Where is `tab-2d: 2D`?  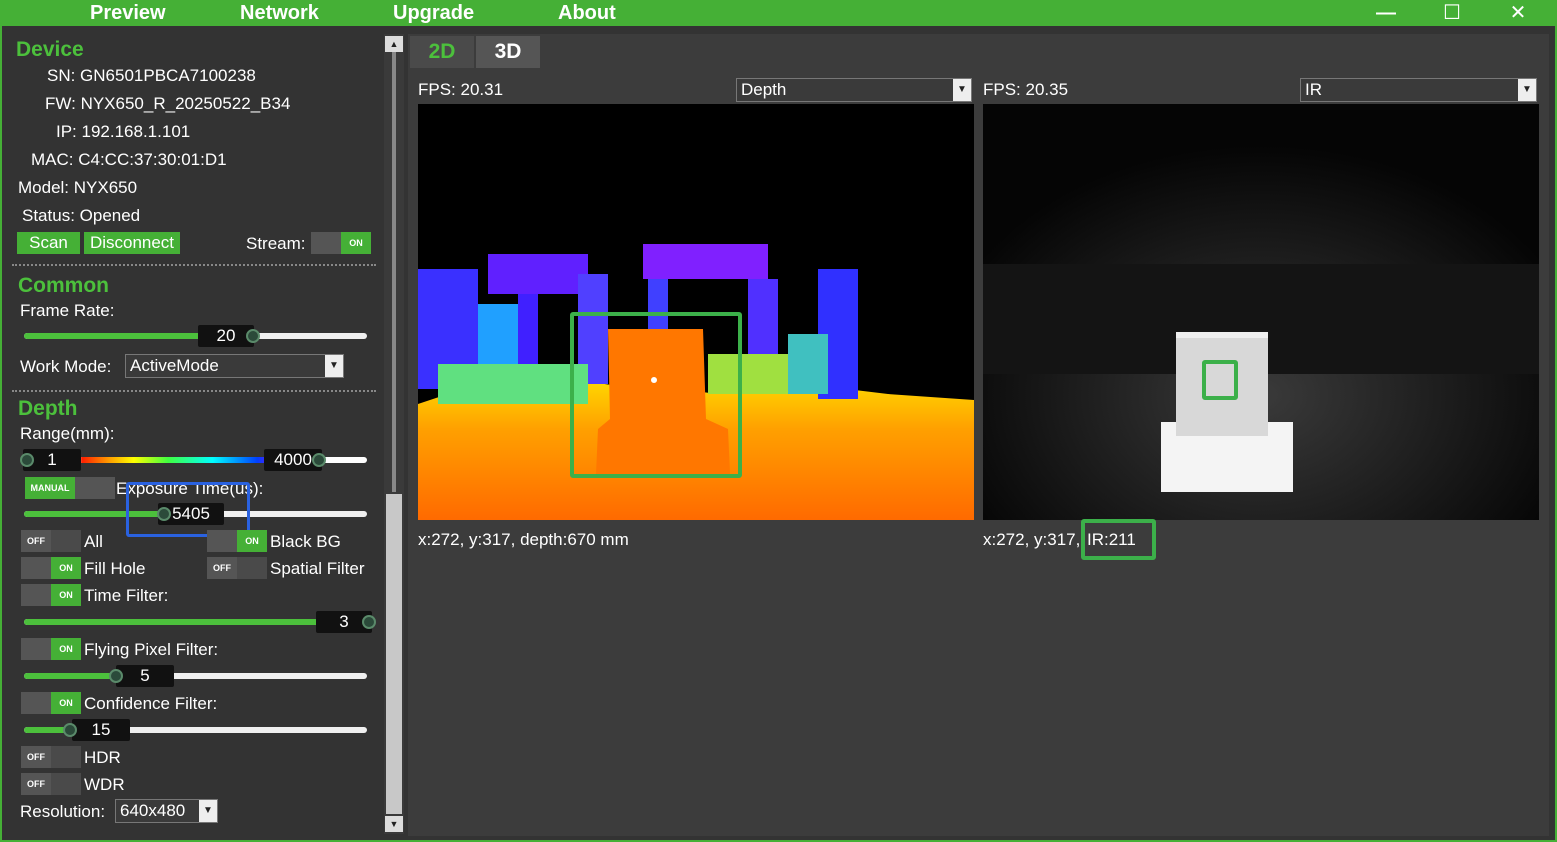 tab-2d: 2D is located at coordinates (442, 52).